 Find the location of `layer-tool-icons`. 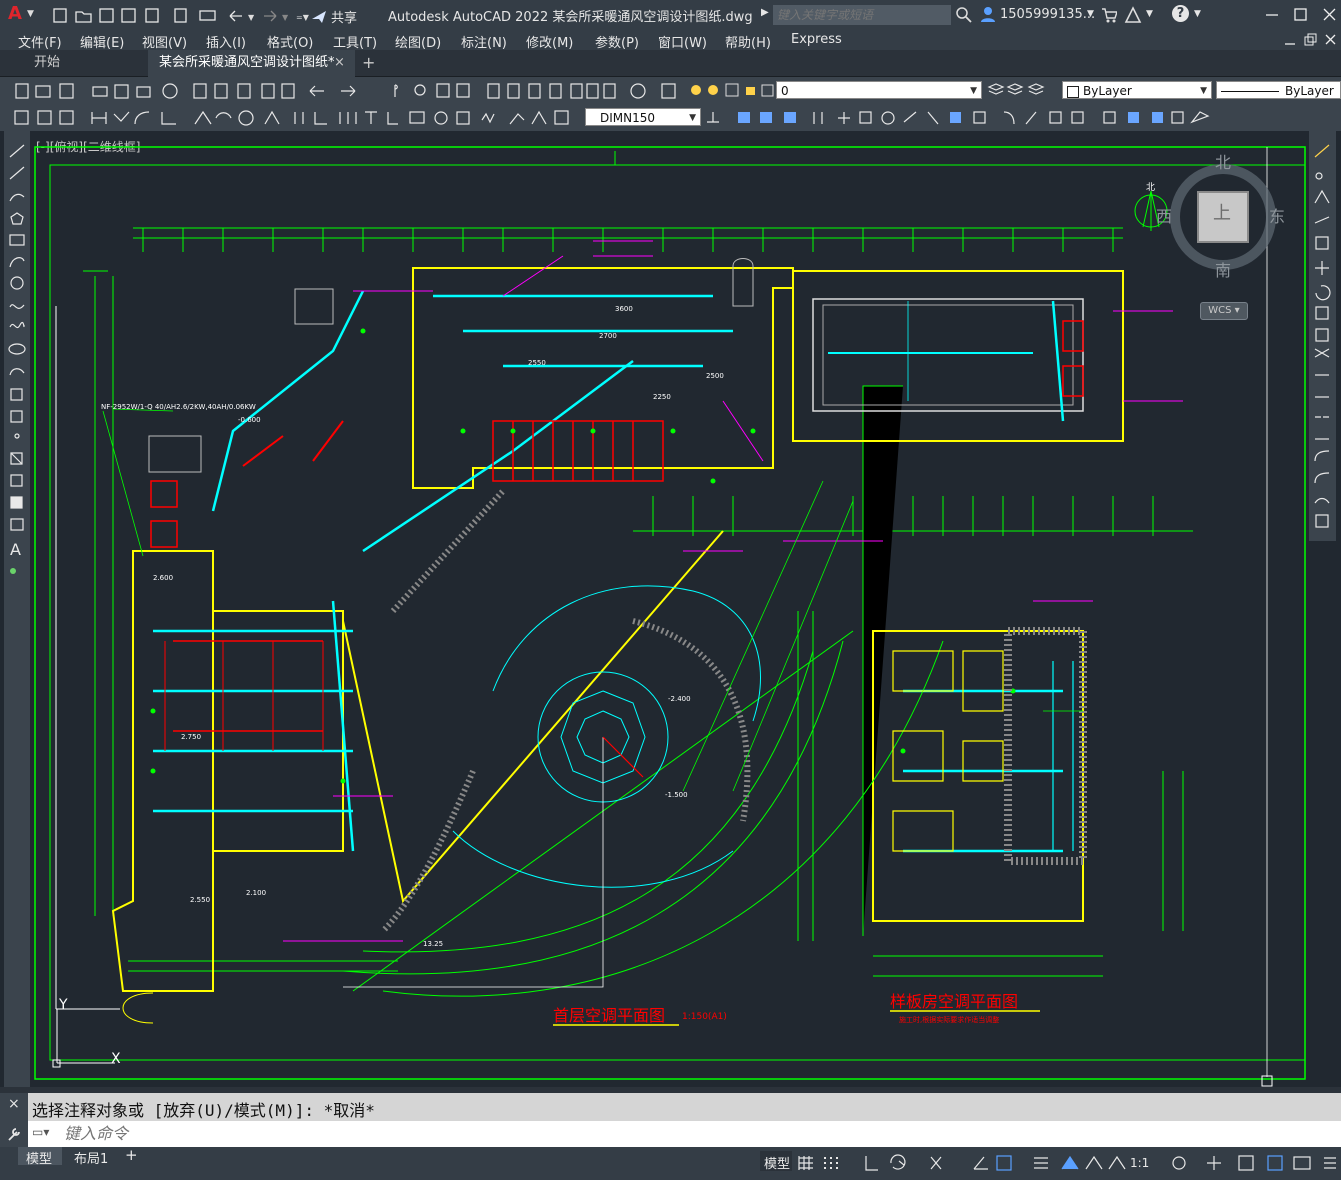

layer-tool-icons is located at coordinates (1021, 90).